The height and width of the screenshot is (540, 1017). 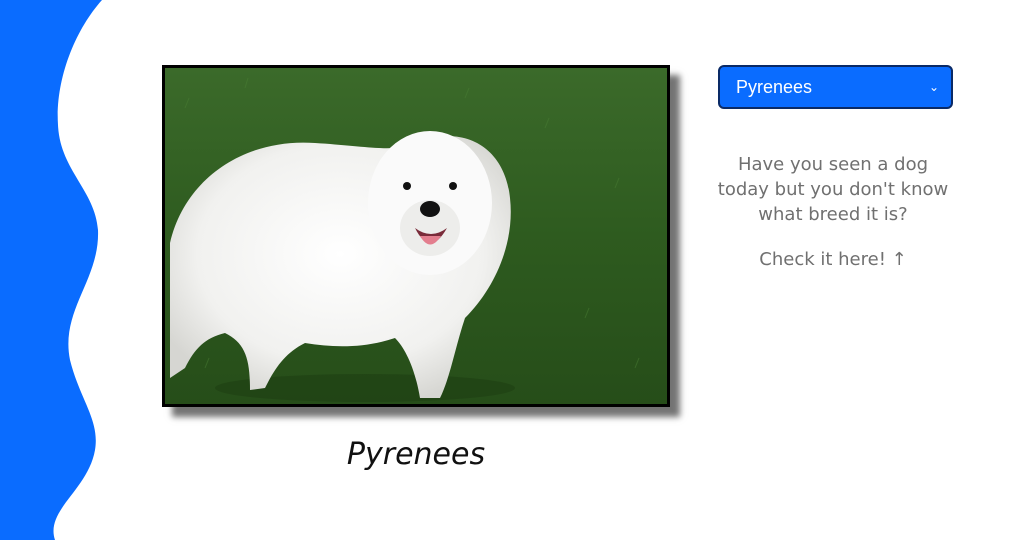 What do you see at coordinates (51, 270) in the screenshot?
I see `decorative-wave` at bounding box center [51, 270].